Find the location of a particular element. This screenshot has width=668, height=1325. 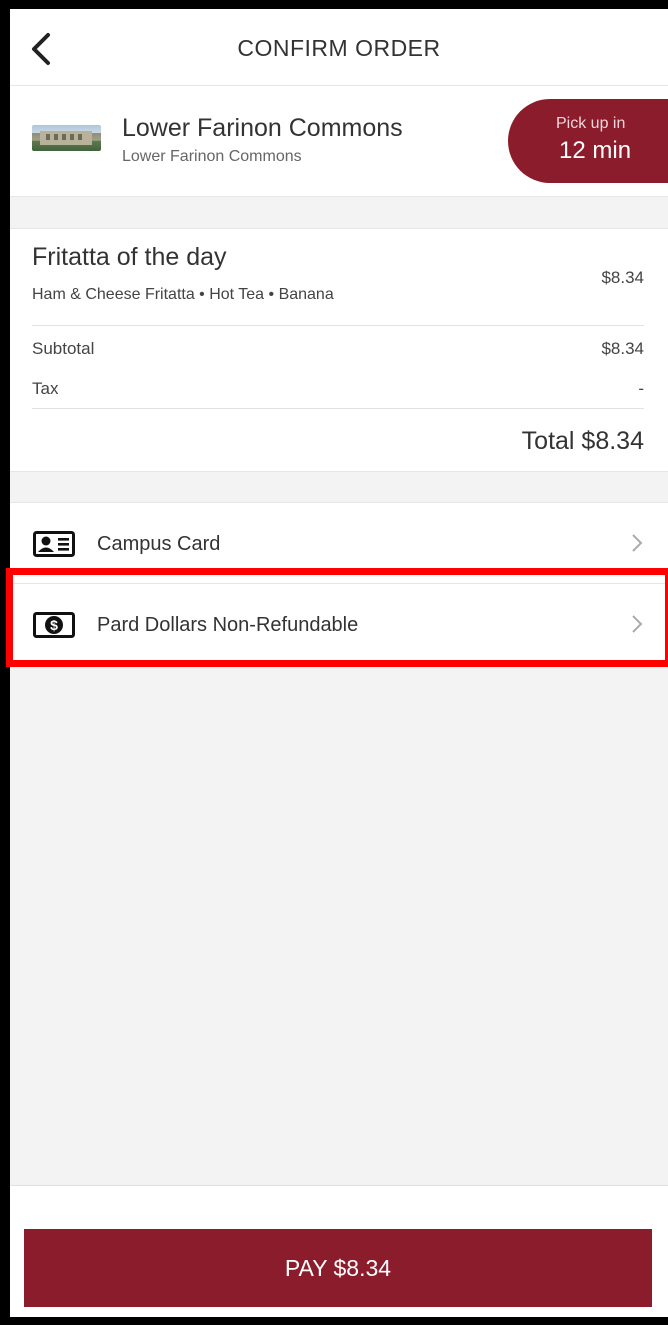

subtotal-label: Subtotal is located at coordinates (63, 348).